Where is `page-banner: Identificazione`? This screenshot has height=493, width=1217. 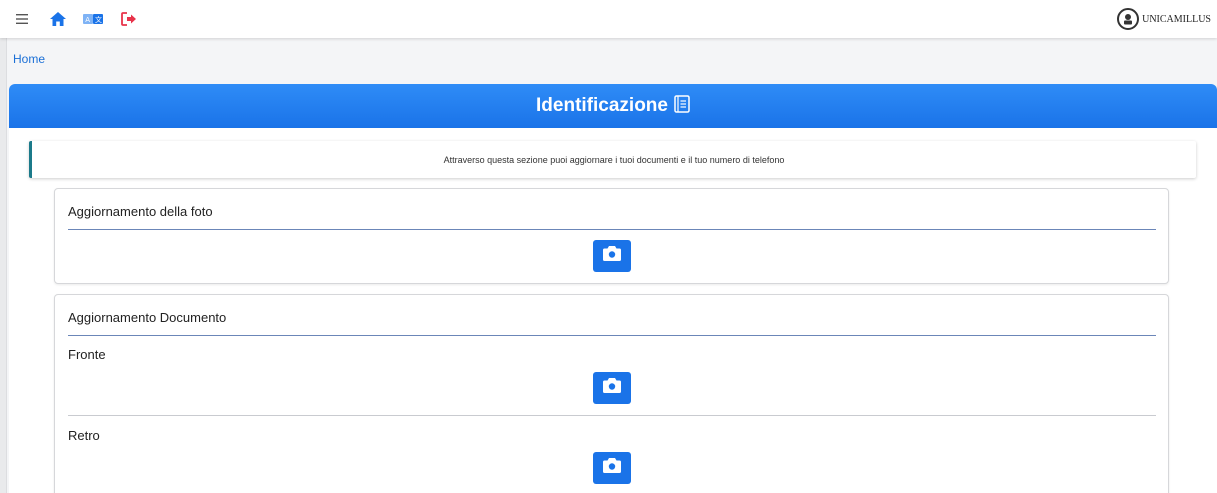
page-banner: Identificazione is located at coordinates (613, 106).